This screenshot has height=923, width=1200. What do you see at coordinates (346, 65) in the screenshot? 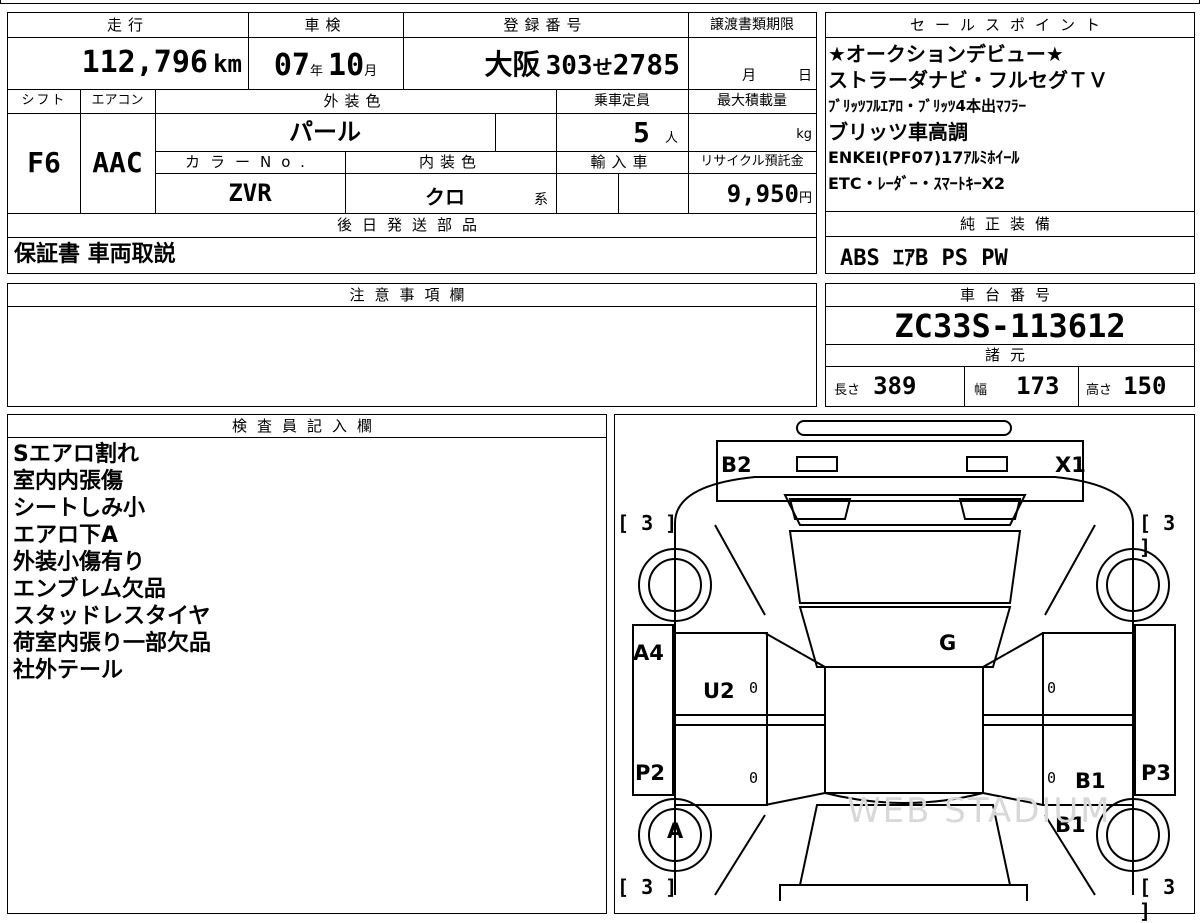
I see `inspection-month: 10` at bounding box center [346, 65].